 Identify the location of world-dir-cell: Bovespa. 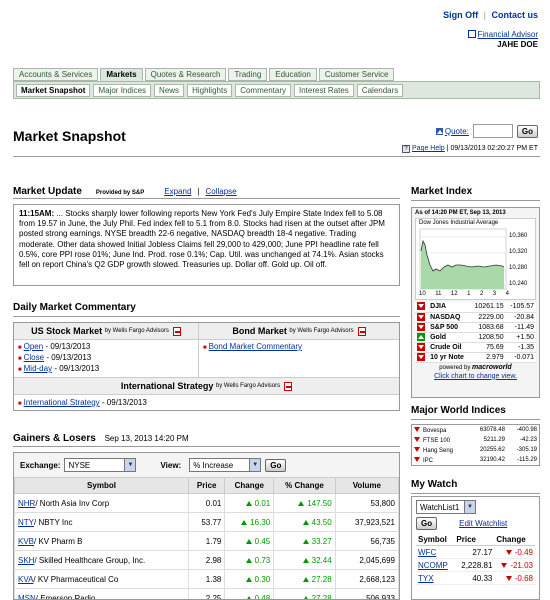
(440, 430).